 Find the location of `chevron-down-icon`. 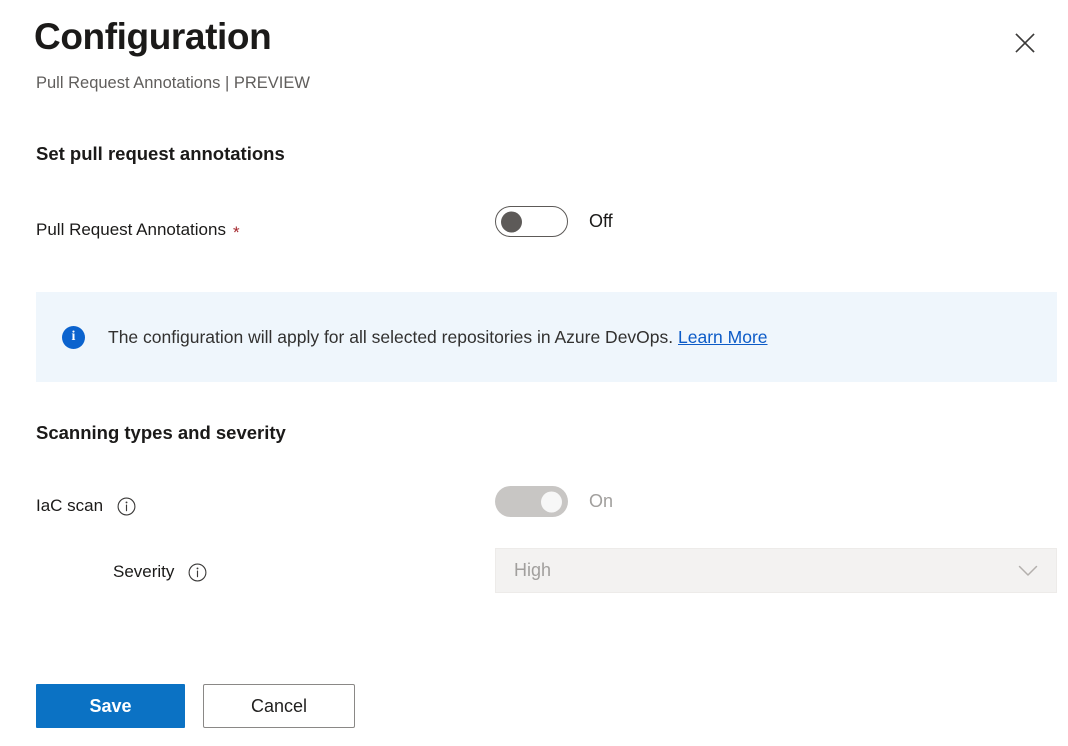

chevron-down-icon is located at coordinates (1028, 571).